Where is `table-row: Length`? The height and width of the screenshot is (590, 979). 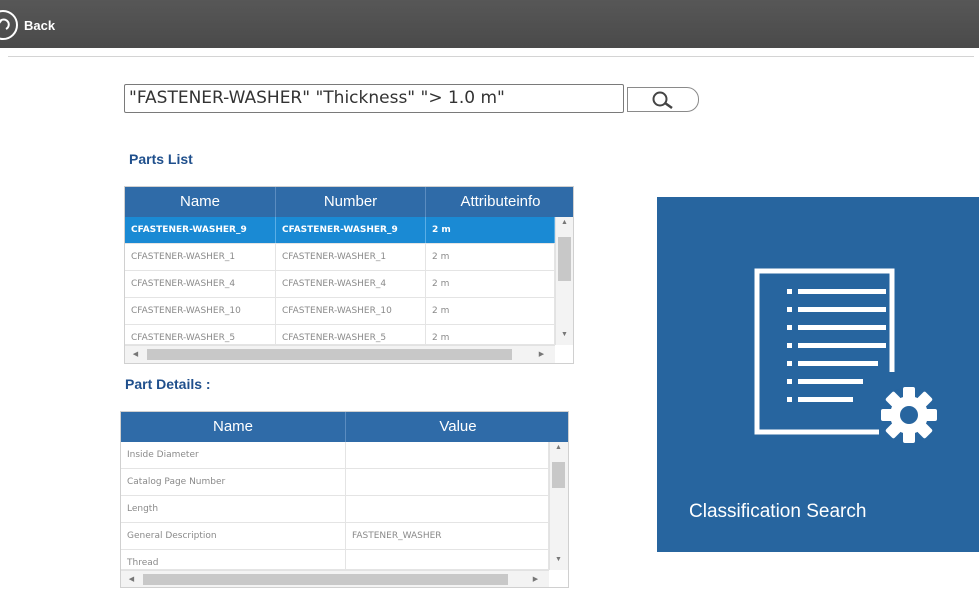
table-row: Length is located at coordinates (335, 509).